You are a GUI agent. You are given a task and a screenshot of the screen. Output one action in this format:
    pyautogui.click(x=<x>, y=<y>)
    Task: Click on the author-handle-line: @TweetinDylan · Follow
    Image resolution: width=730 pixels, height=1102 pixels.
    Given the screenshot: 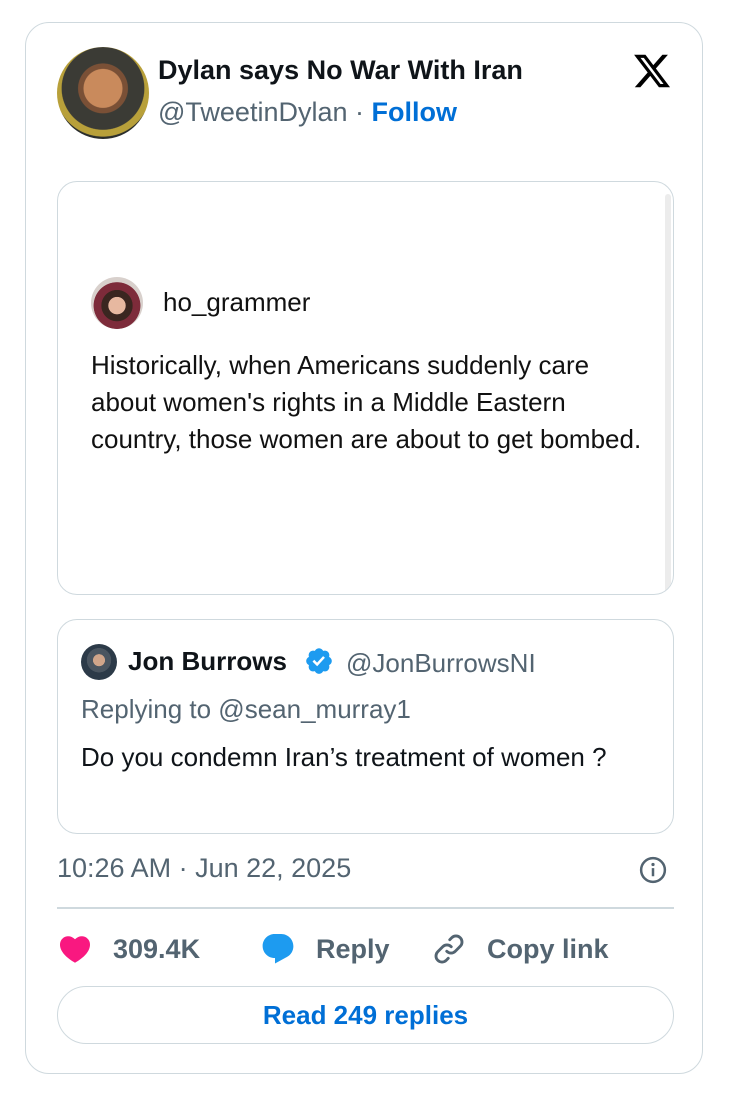 What is the action you would take?
    pyautogui.click(x=307, y=112)
    